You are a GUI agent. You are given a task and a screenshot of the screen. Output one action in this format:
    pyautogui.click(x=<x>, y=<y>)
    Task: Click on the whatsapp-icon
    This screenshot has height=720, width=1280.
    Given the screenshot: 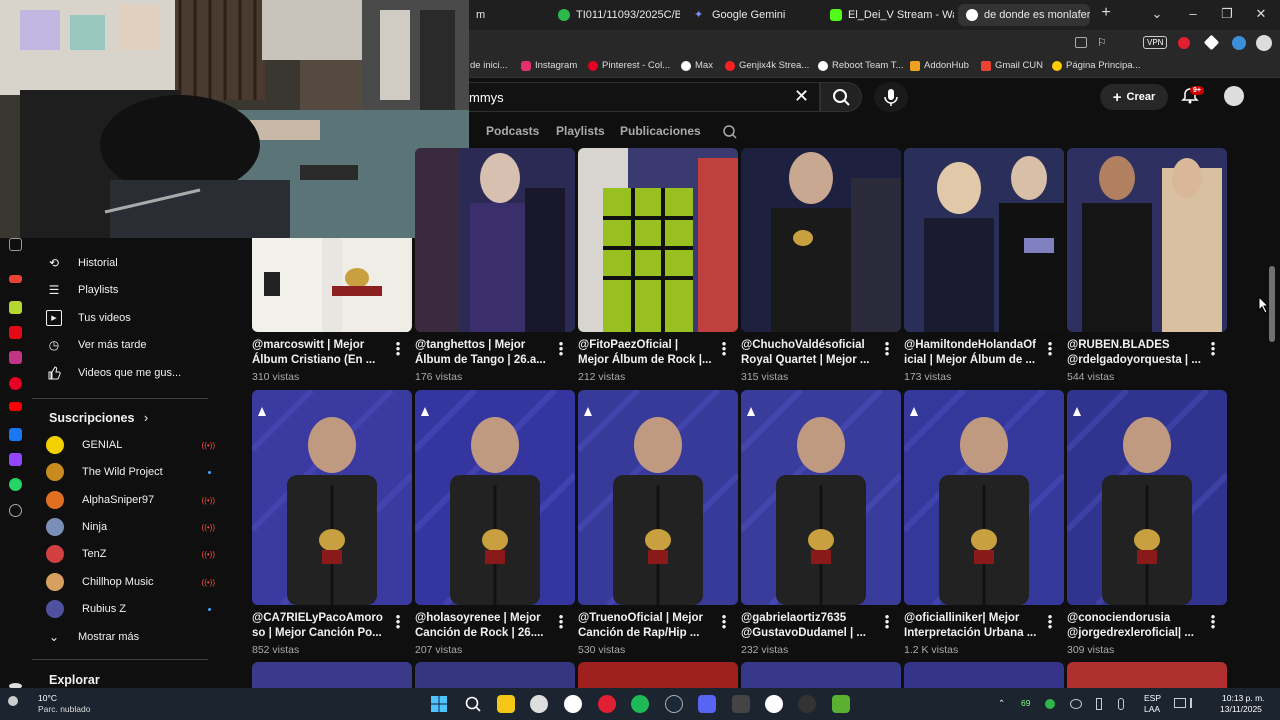 What is the action you would take?
    pyautogui.click(x=15, y=484)
    